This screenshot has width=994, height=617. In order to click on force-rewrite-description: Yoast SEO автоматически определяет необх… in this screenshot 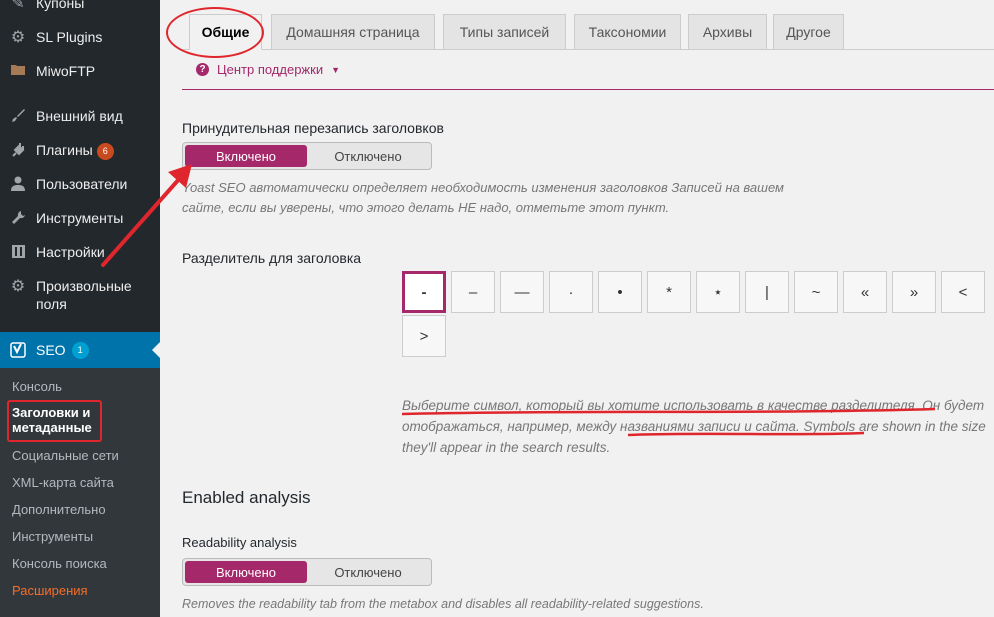, I will do `click(483, 197)`.